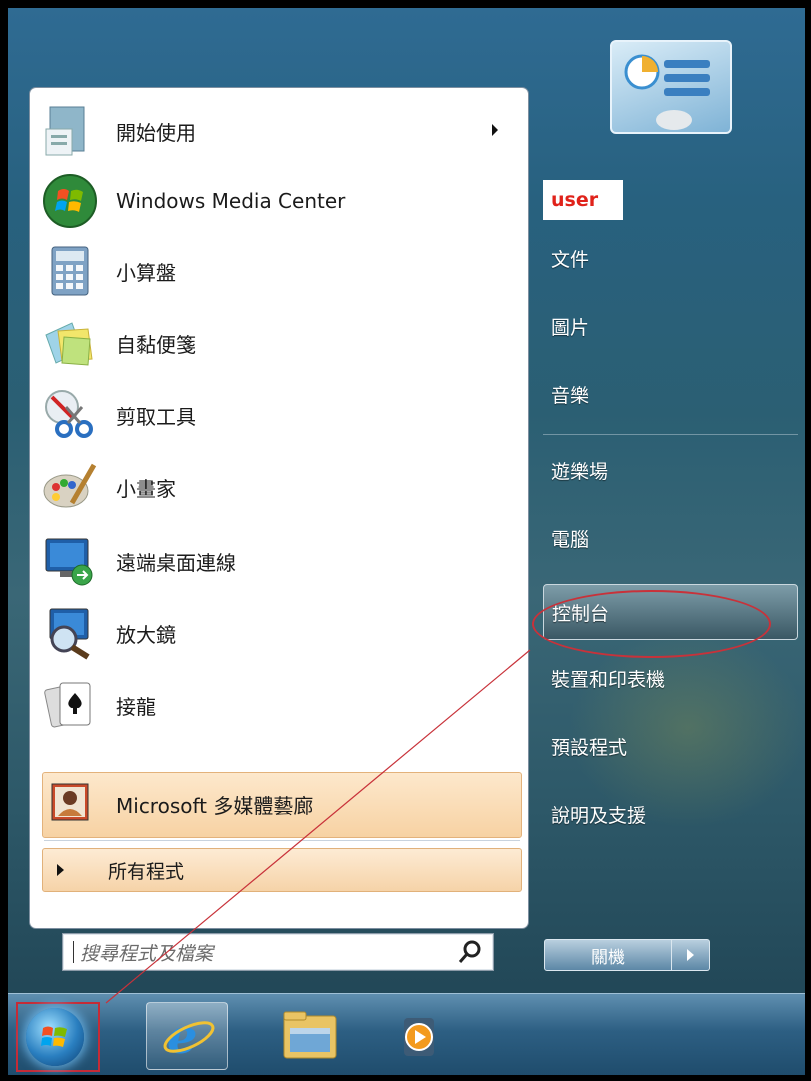 The image size is (811, 1081). Describe the element at coordinates (608, 955) in the screenshot. I see `shutdown-button: 關機` at that location.